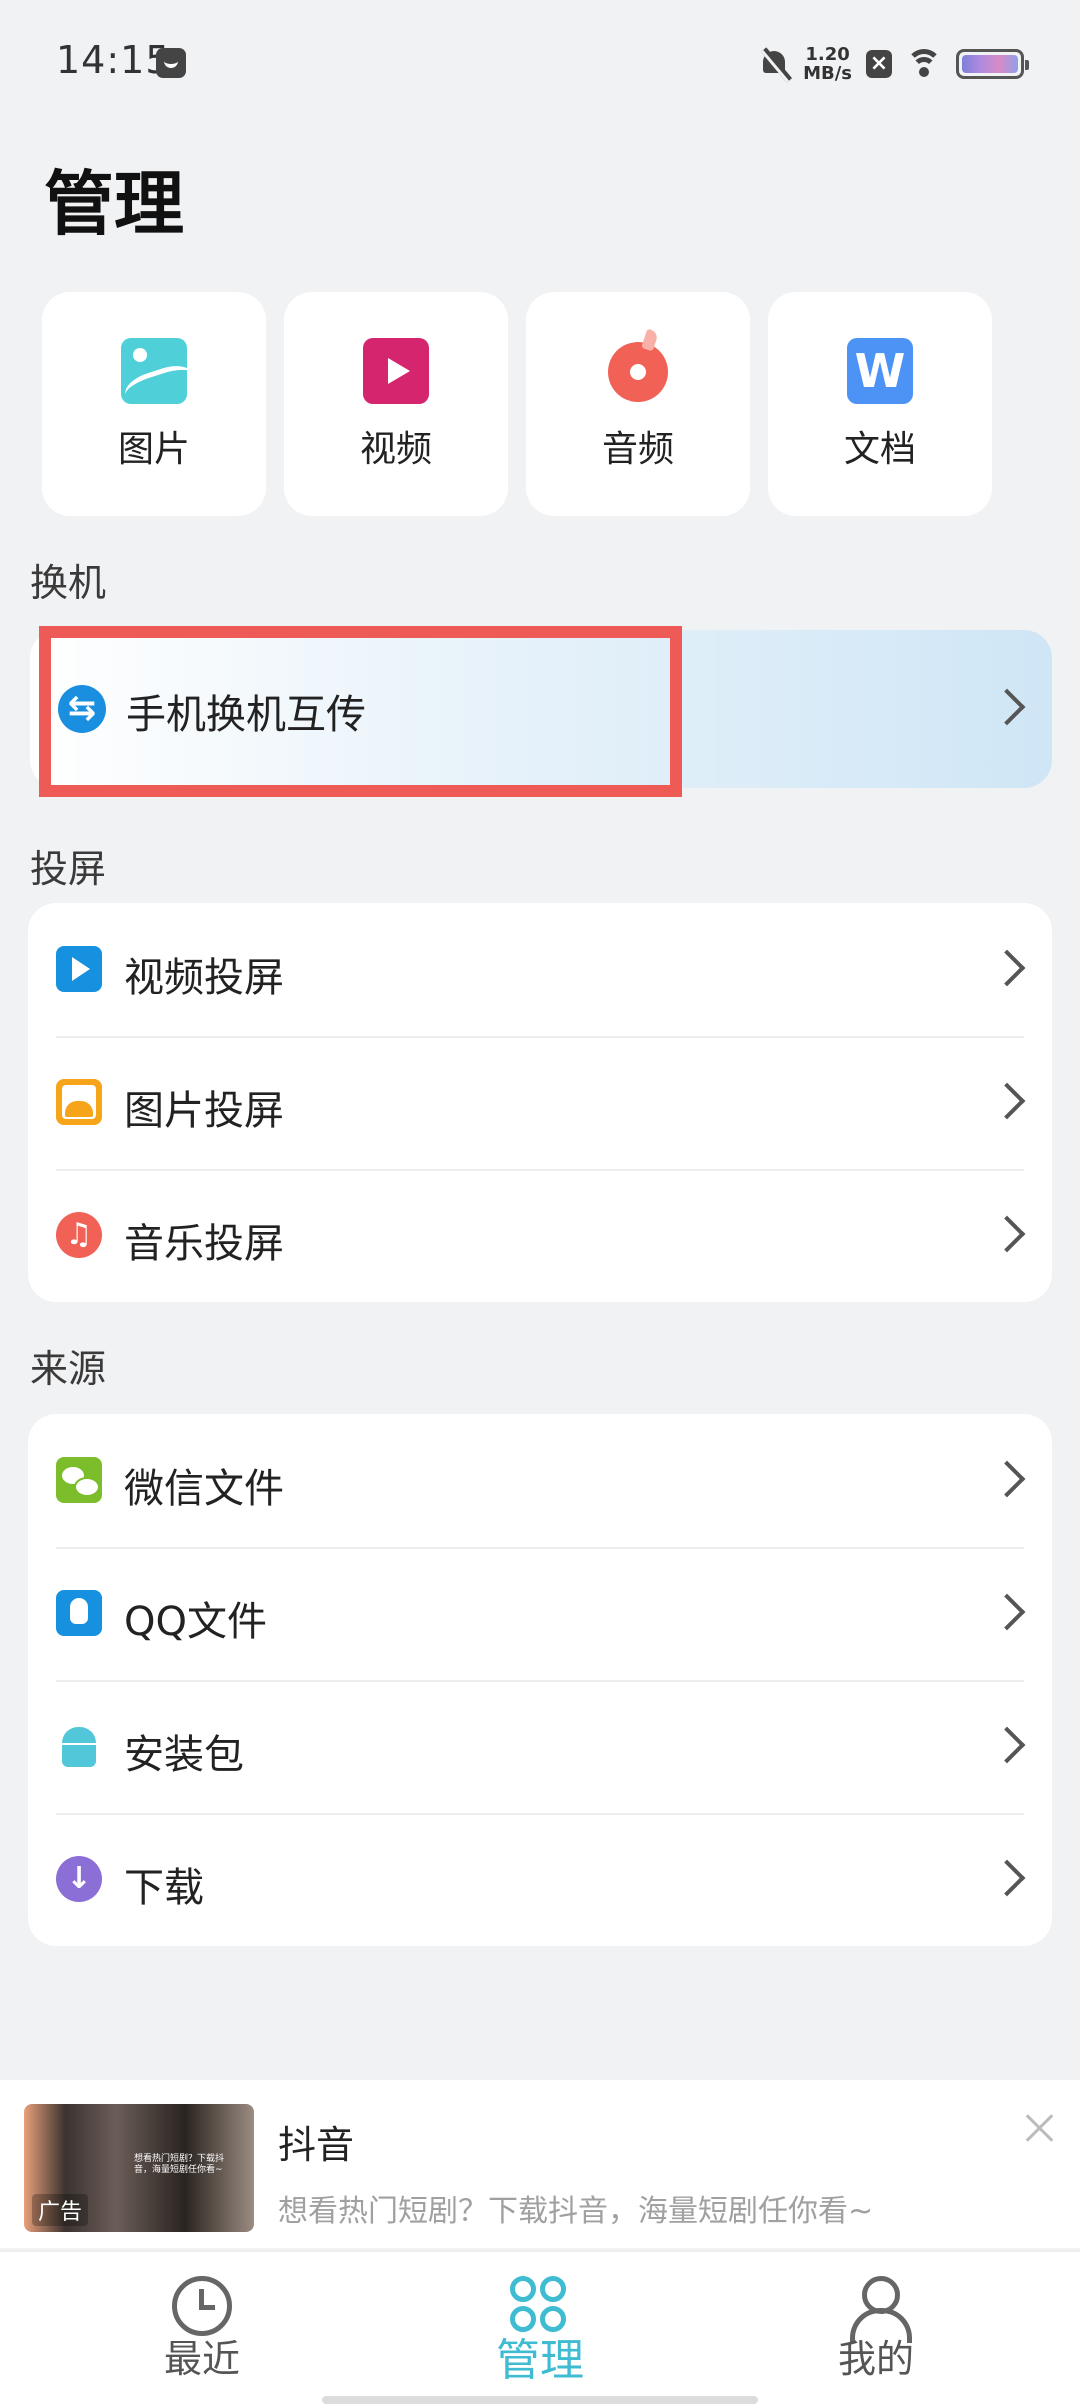 The height and width of the screenshot is (2408, 1080). I want to click on battery-icon, so click(992, 64).